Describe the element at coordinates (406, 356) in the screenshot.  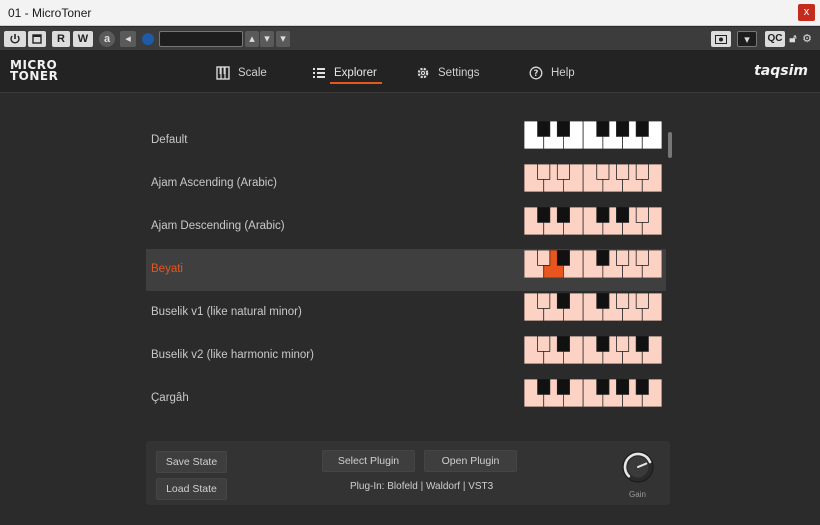
I see `scale-row: Buselik v2 (like harmonic minor)` at that location.